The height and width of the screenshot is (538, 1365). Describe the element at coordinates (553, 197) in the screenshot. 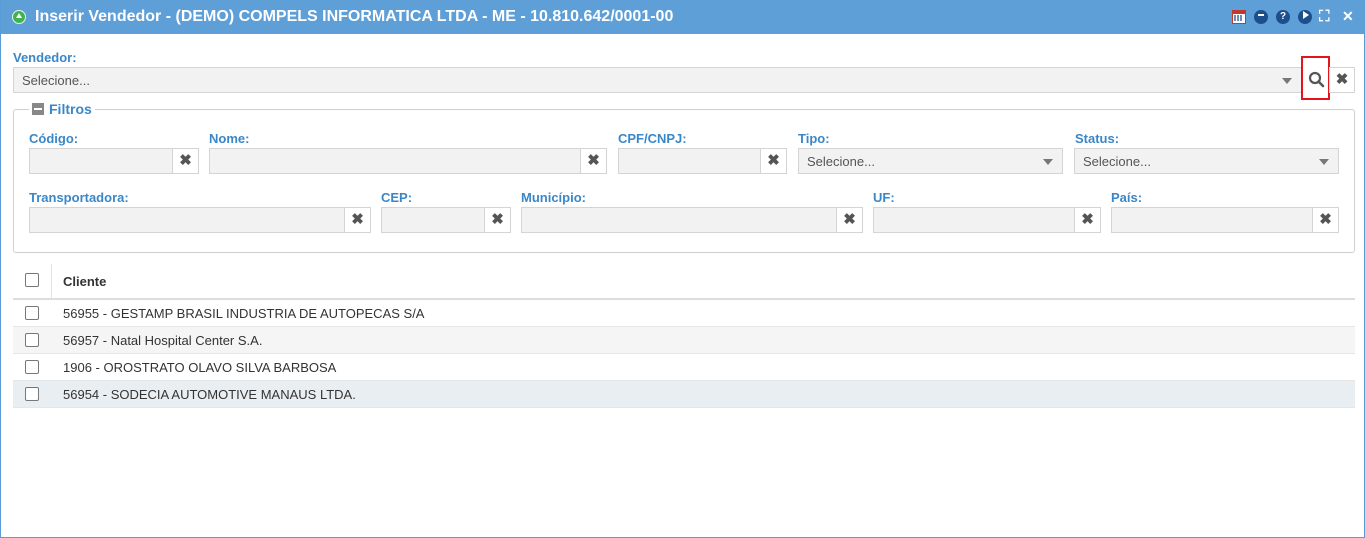

I see `municipio-label: Município:` at that location.